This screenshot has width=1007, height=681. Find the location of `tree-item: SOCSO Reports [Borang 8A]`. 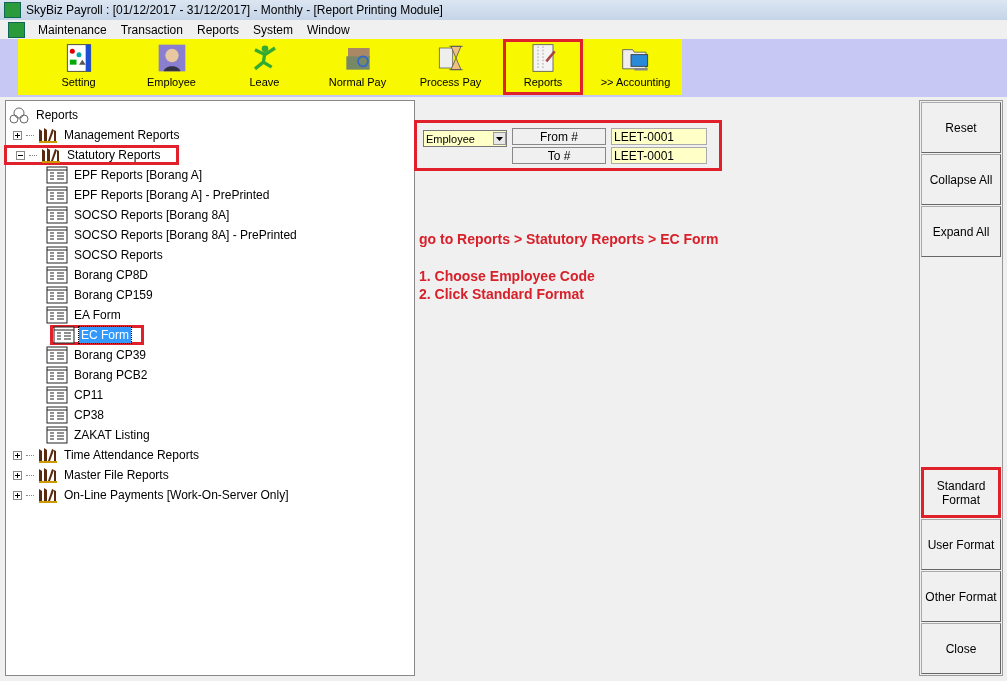

tree-item: SOCSO Reports [Borang 8A] is located at coordinates (152, 215).